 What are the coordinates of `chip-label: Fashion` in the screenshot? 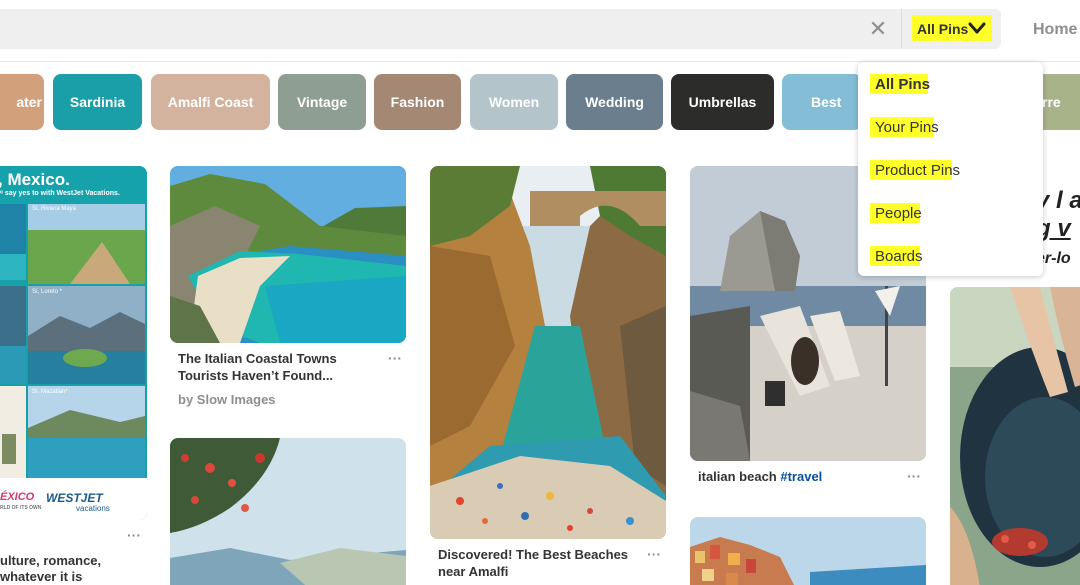 It's located at (417, 102).